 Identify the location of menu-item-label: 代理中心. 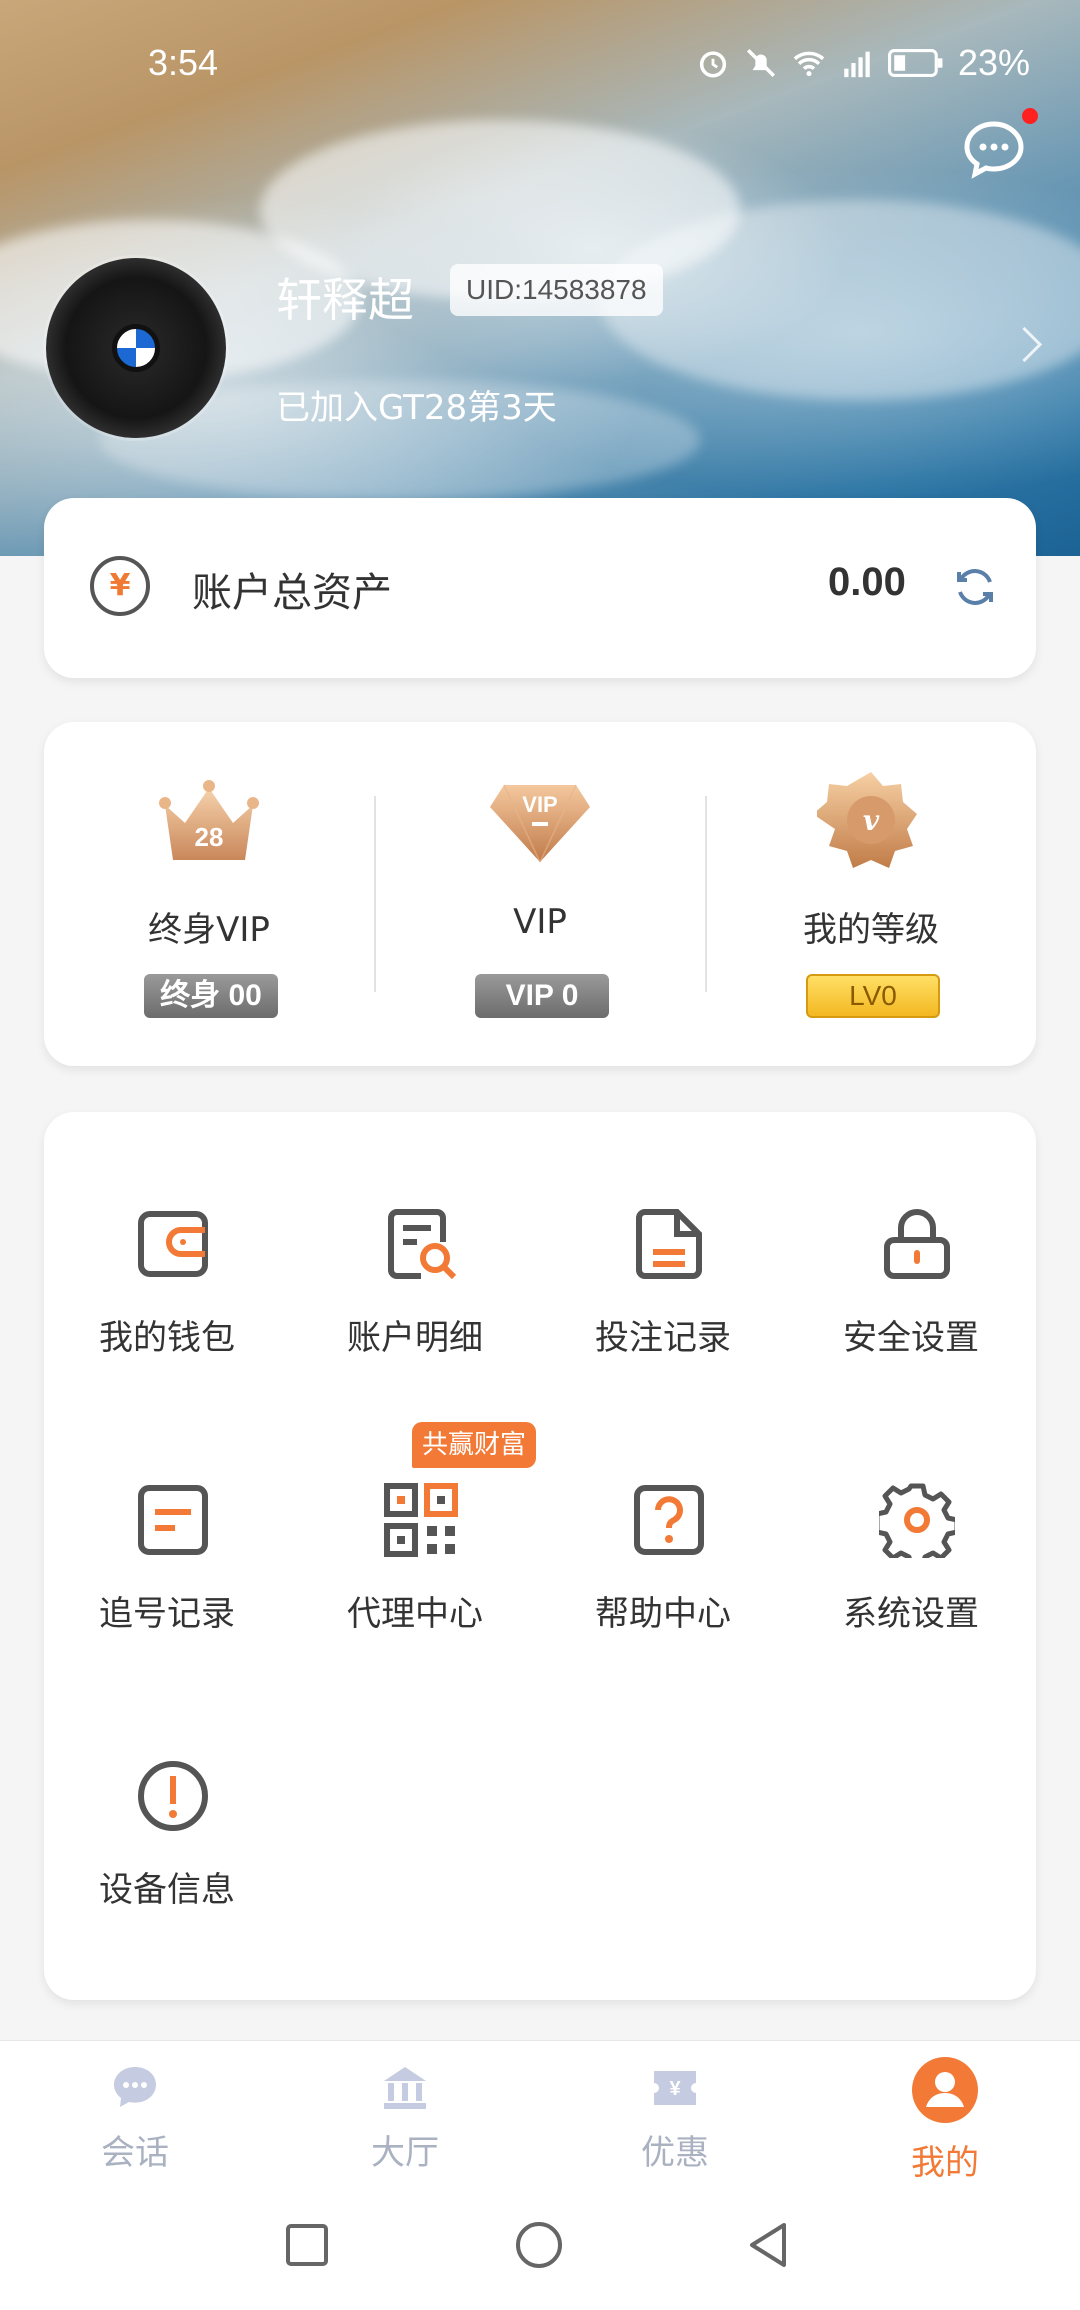
(415, 1614).